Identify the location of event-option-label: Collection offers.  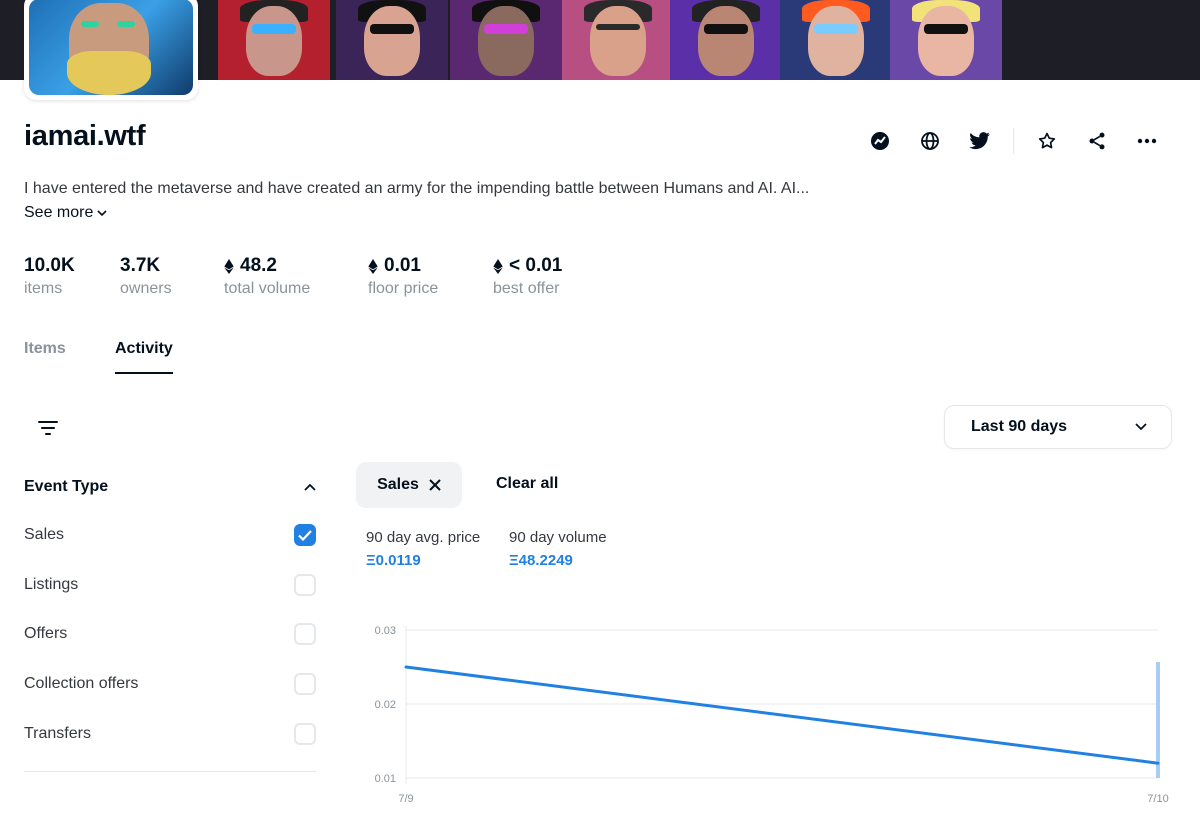
(81, 683).